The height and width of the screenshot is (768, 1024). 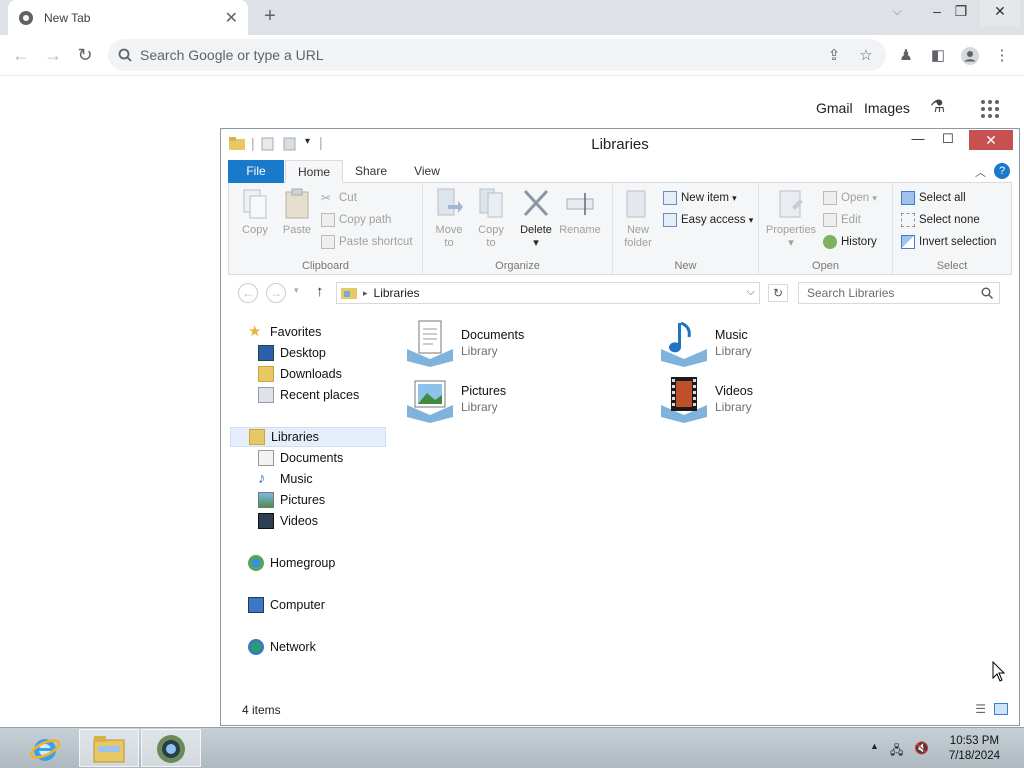 I want to click on copy-path-button: Copy path, so click(x=356, y=220).